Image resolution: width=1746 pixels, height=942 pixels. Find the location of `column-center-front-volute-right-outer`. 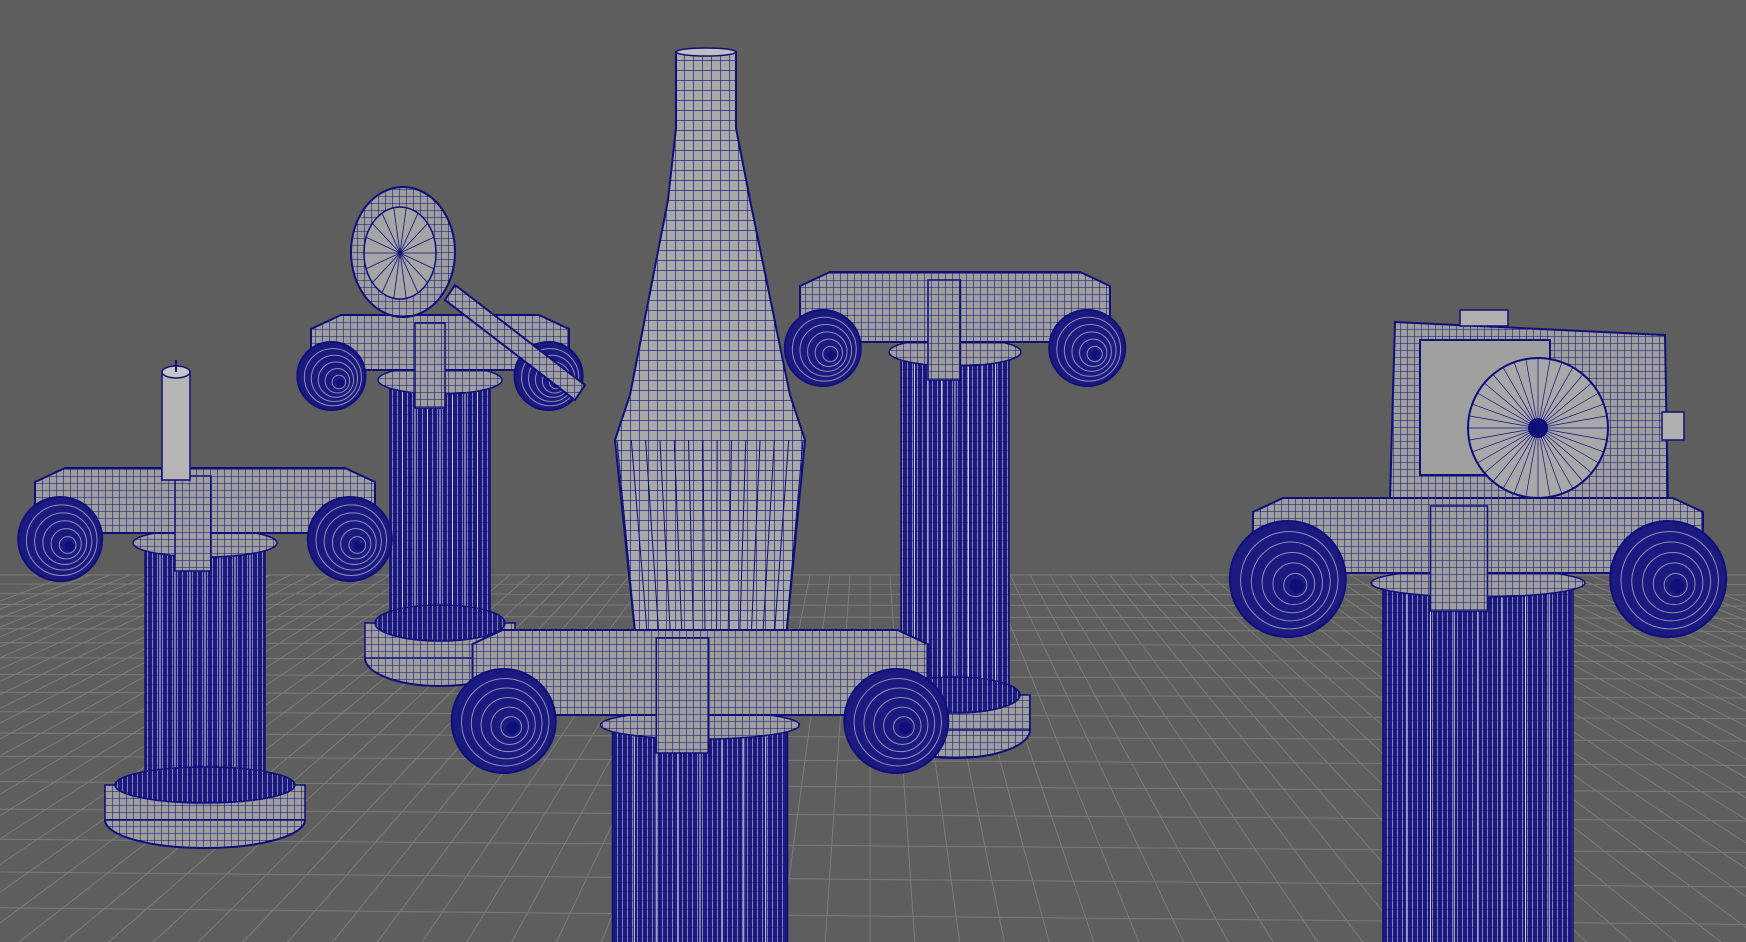

column-center-front-volute-right-outer is located at coordinates (896, 721).